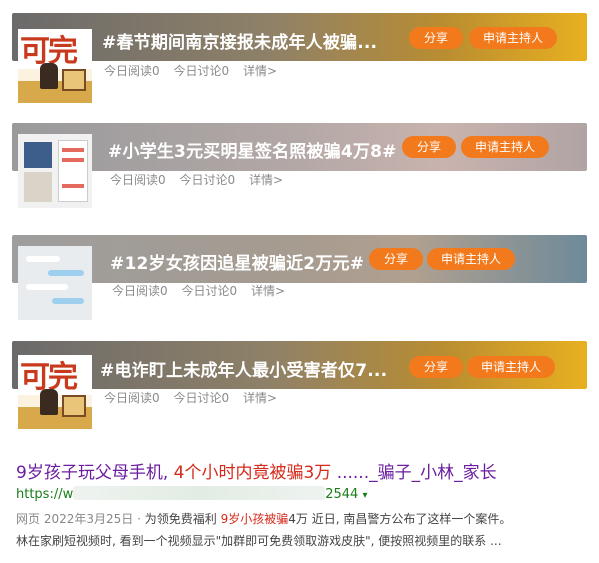  I want to click on search-result-title: 9岁孩子玩父母手机, 4个小时内竟被骗3万 ......_骗子_小林_家长, so click(256, 470).